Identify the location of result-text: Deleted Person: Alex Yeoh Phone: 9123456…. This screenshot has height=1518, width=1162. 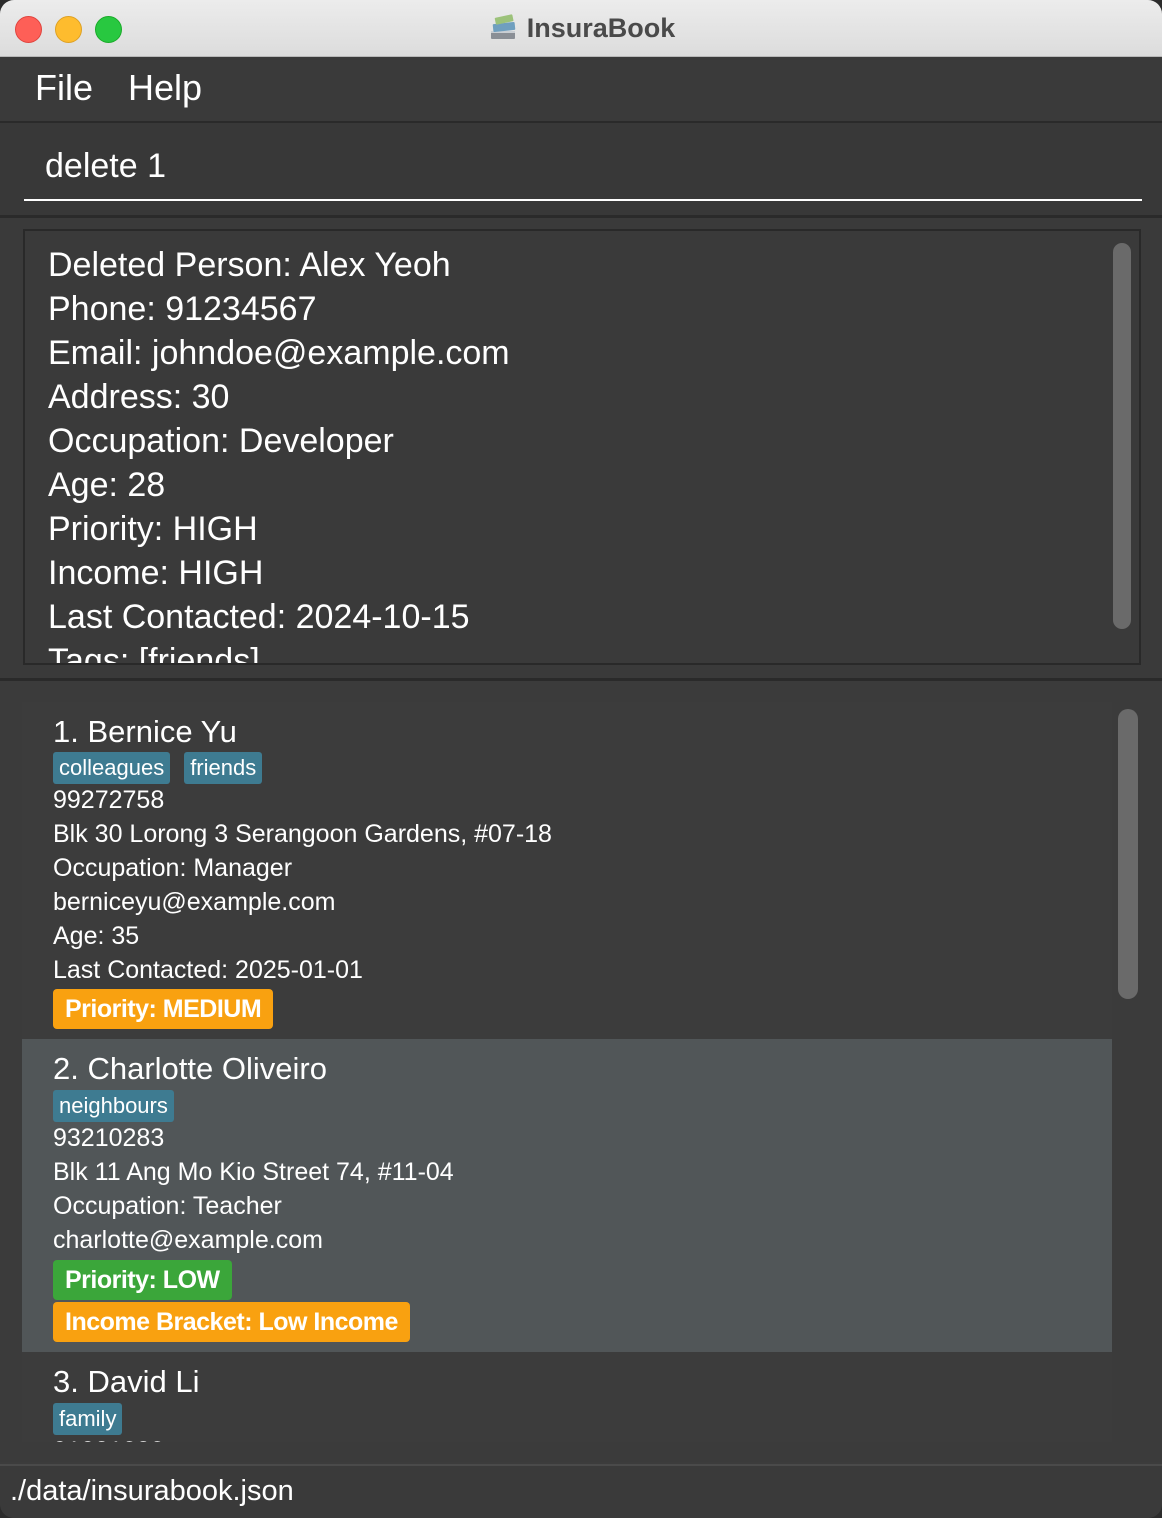
(279, 454).